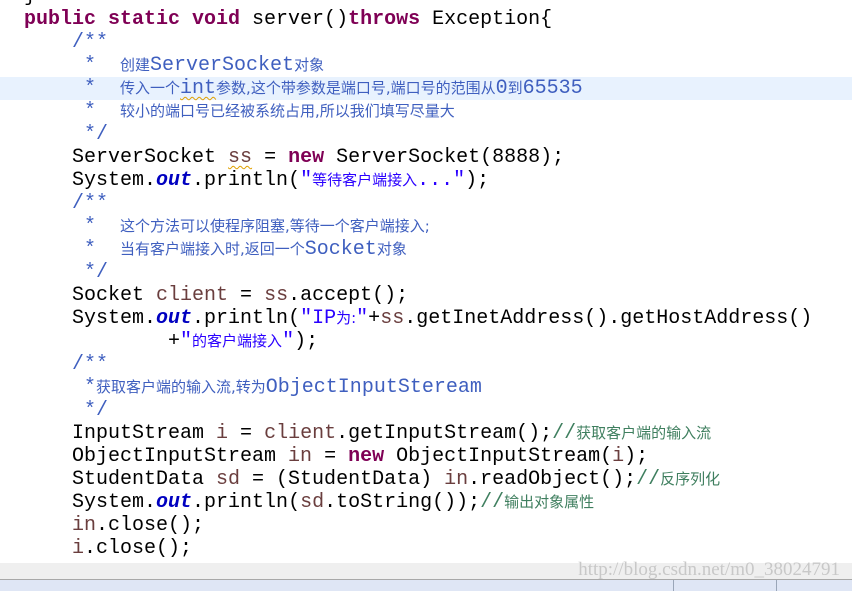 The width and height of the screenshot is (852, 591). I want to click on code-token: = (StudentData), so click(342, 479).